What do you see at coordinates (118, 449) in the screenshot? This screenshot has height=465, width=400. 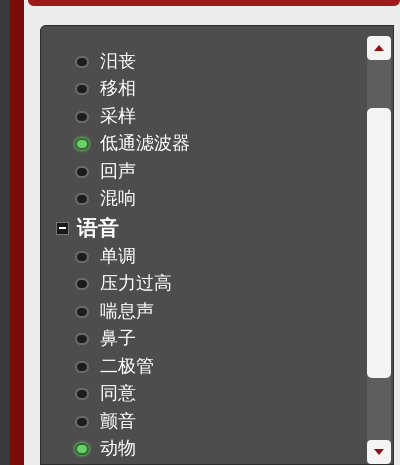 I see `effect-label: 动物` at bounding box center [118, 449].